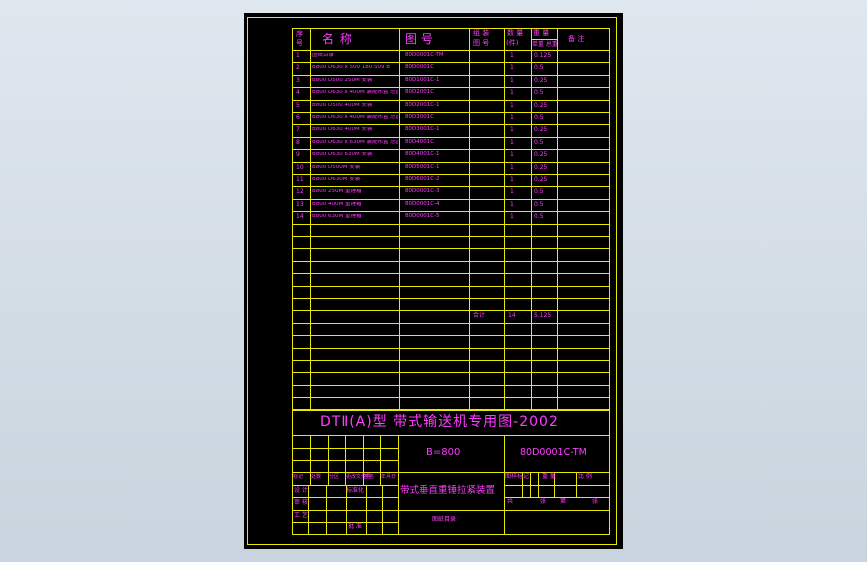  Describe the element at coordinates (510, 501) in the screenshot. I see `sheet-total: 共` at that location.